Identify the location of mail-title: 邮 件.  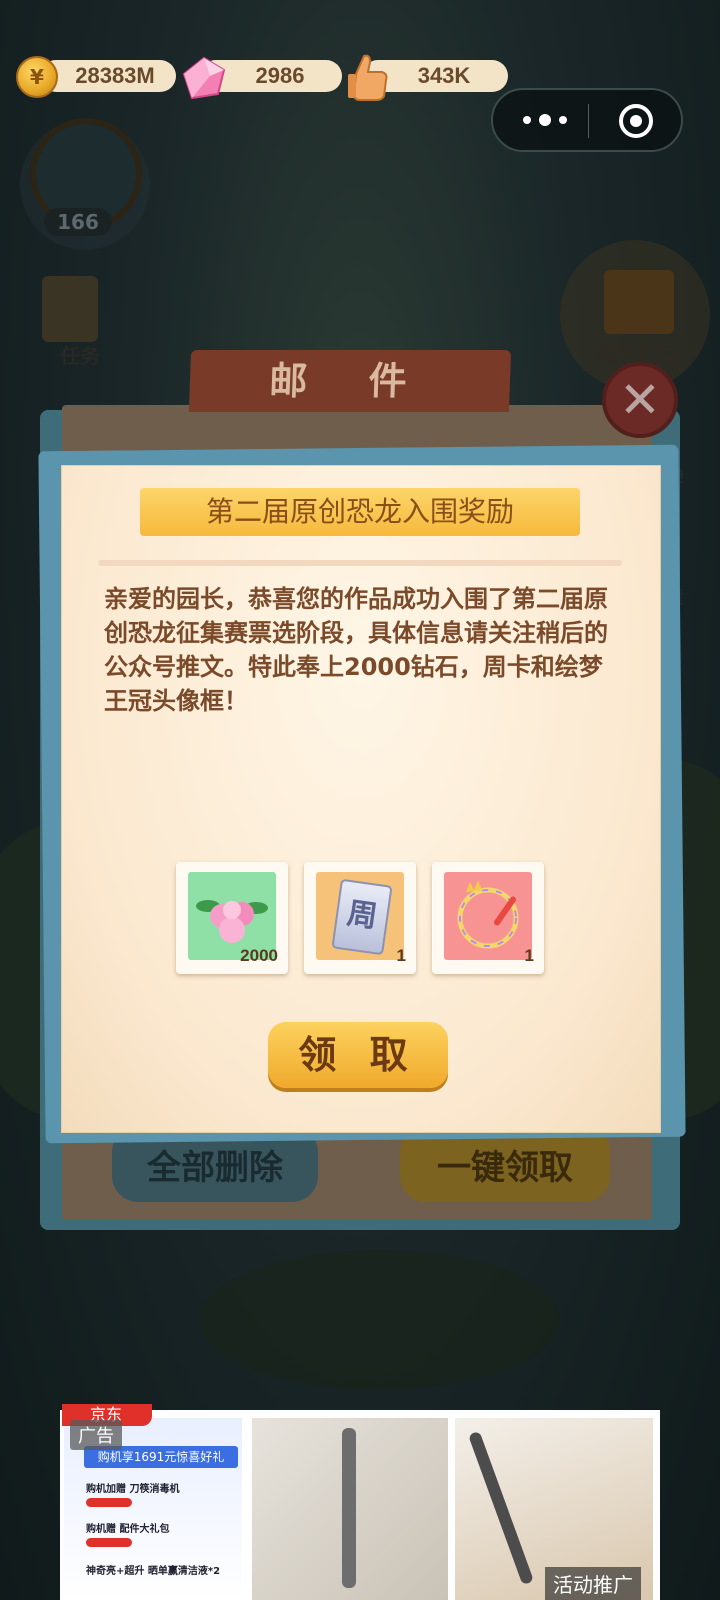
(350, 381).